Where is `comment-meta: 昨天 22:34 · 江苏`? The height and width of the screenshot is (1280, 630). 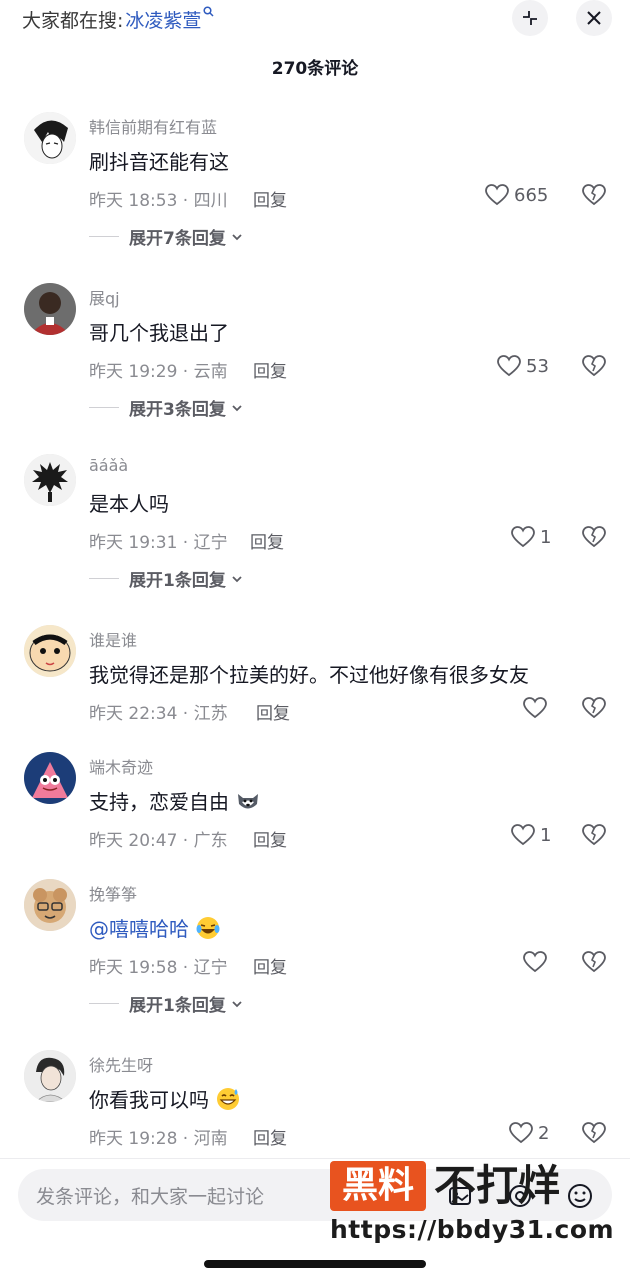
comment-meta: 昨天 22:34 · 江苏 is located at coordinates (158, 714).